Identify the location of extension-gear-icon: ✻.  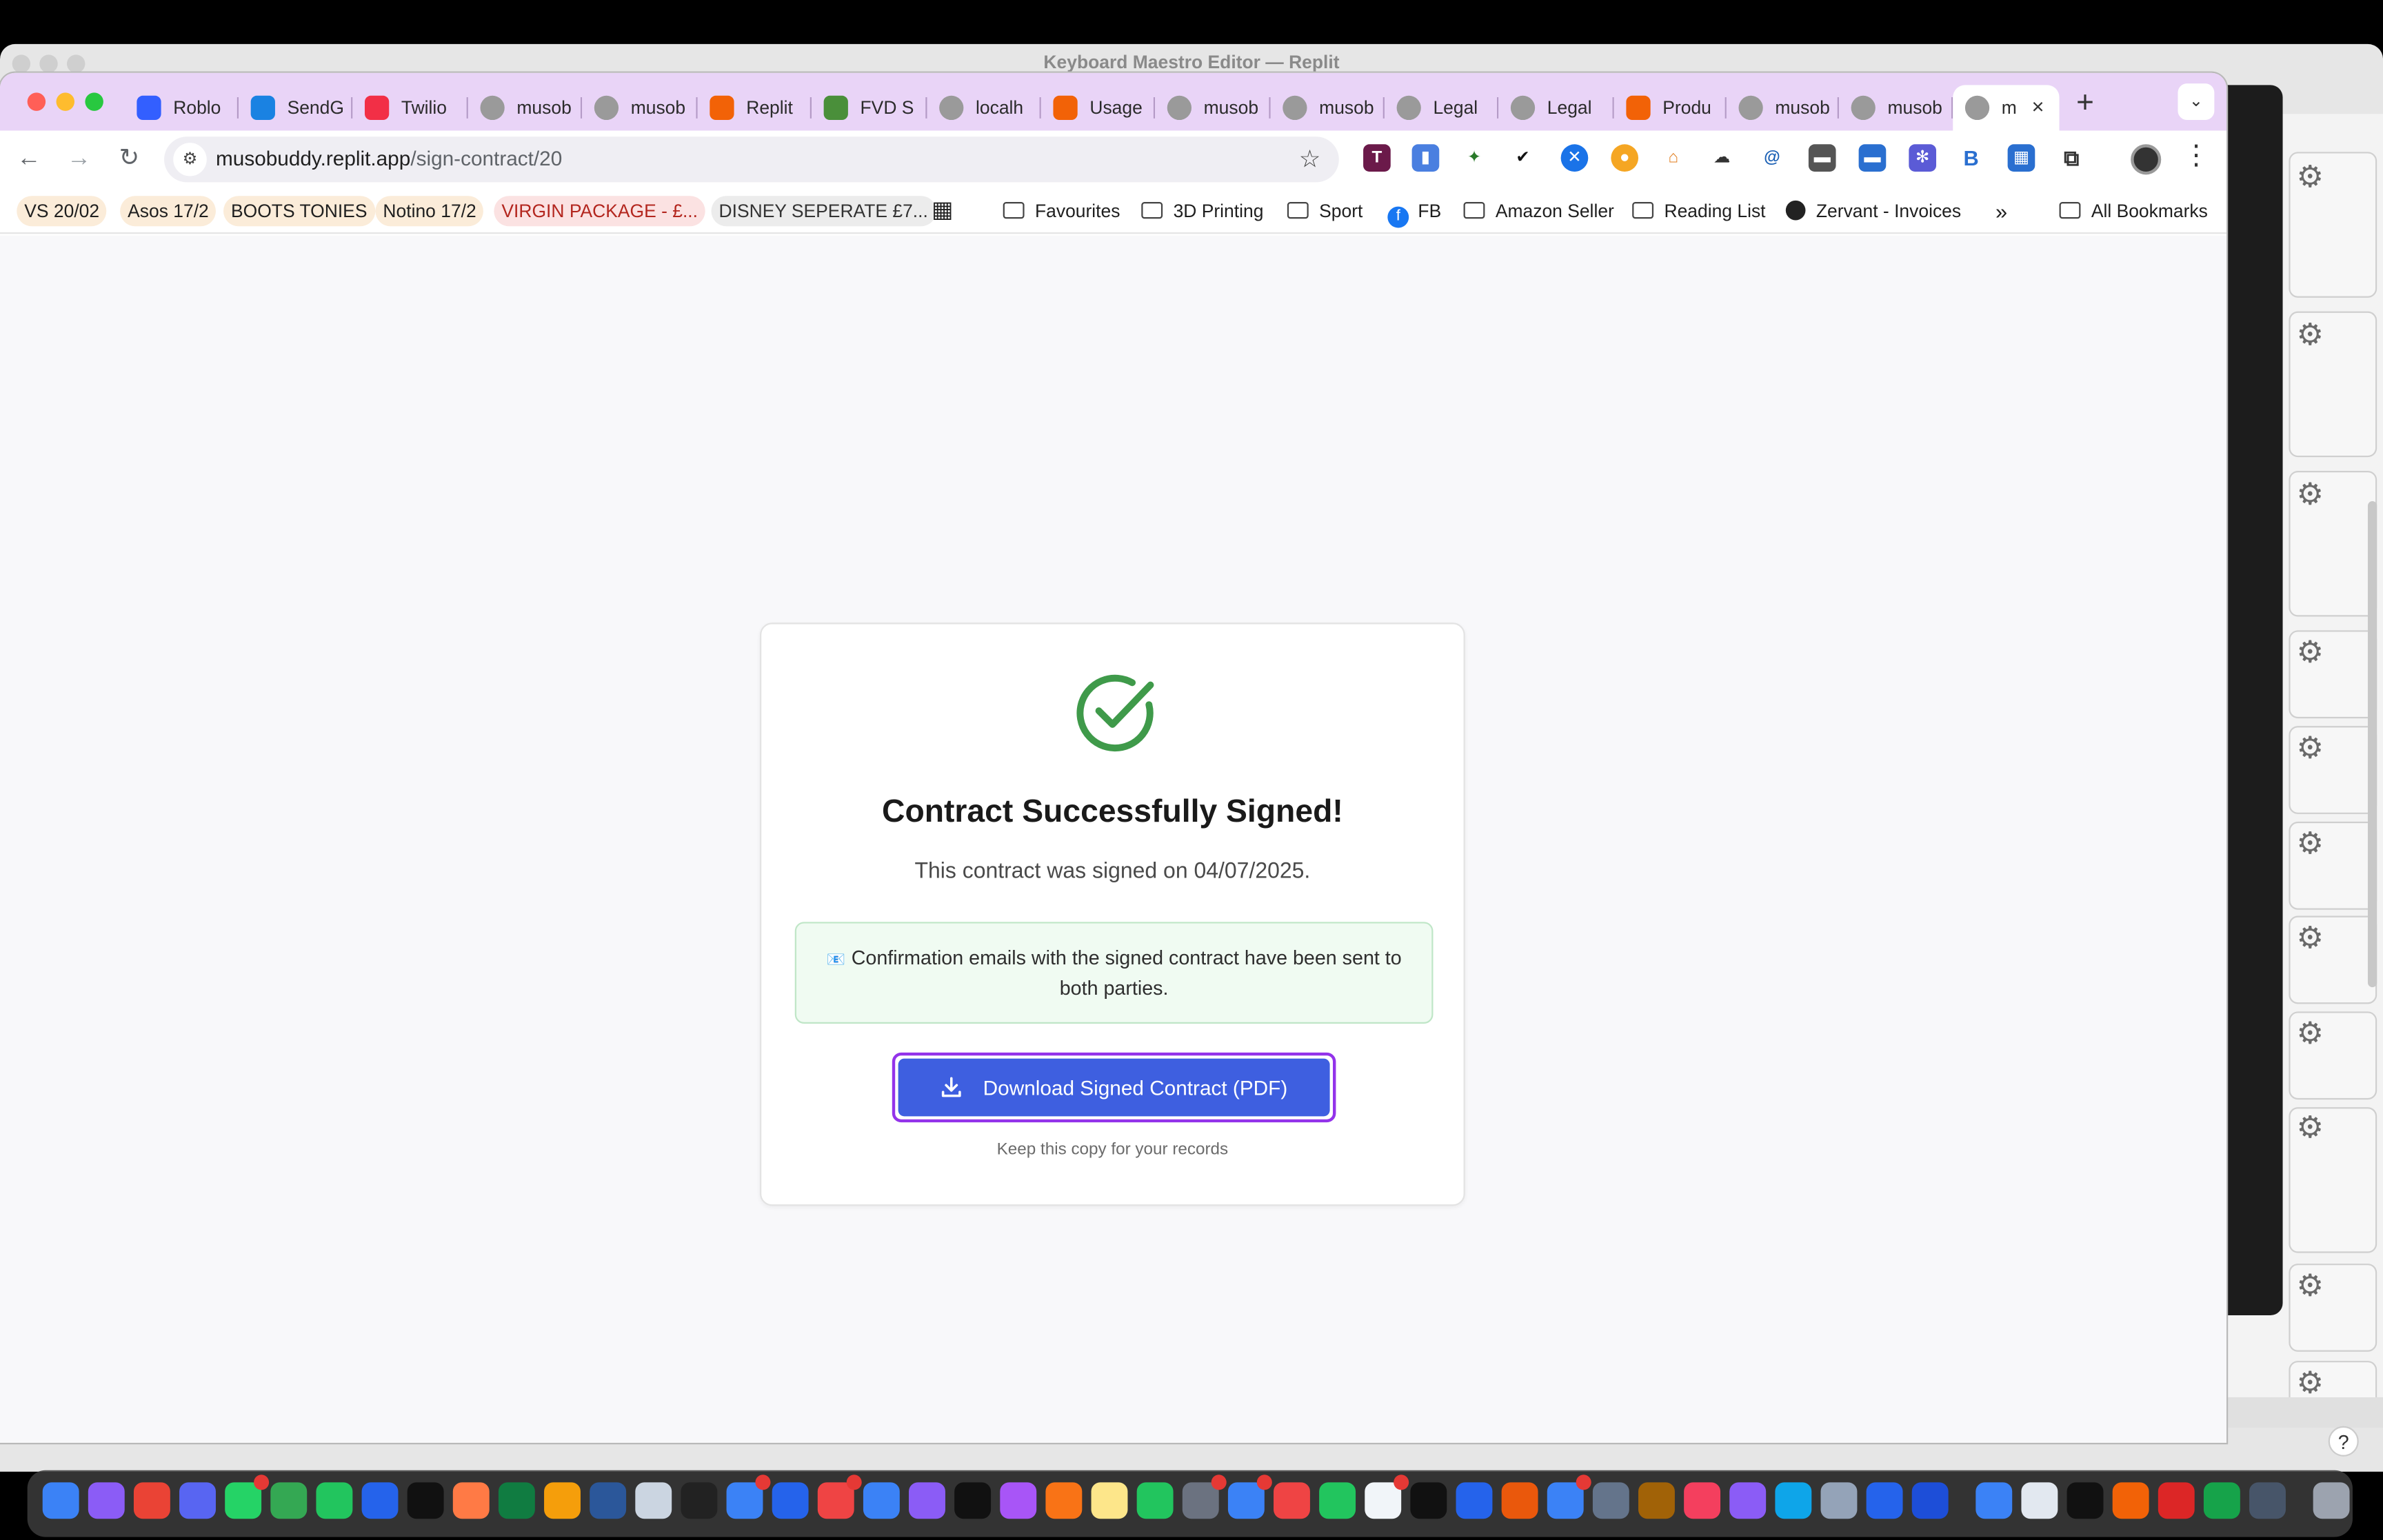
(1923, 158).